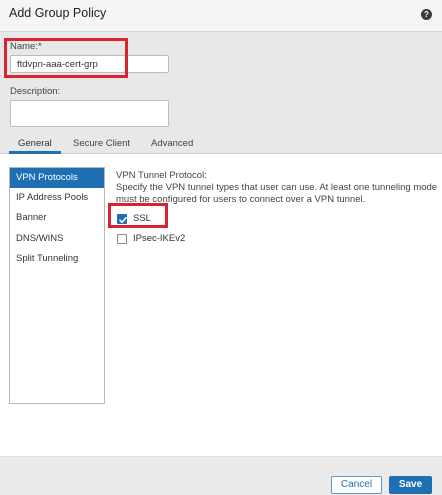 The image size is (442, 495). What do you see at coordinates (122, 239) in the screenshot?
I see `ipsec-ikev2-checkbox` at bounding box center [122, 239].